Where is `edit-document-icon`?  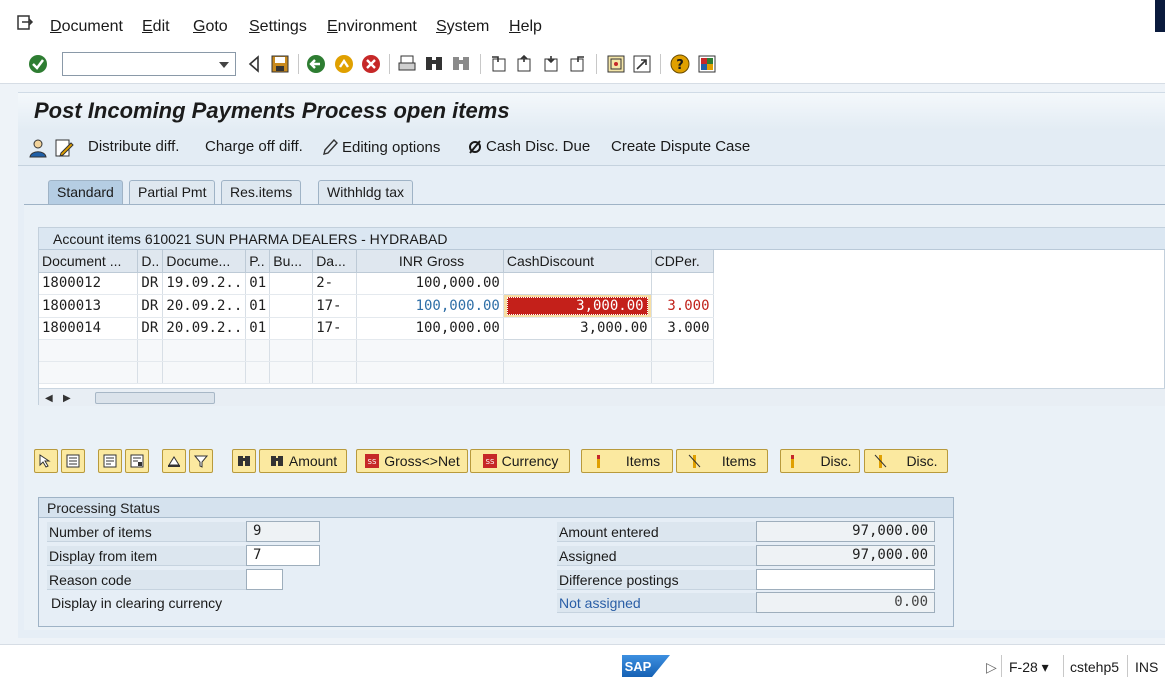 edit-document-icon is located at coordinates (64, 148).